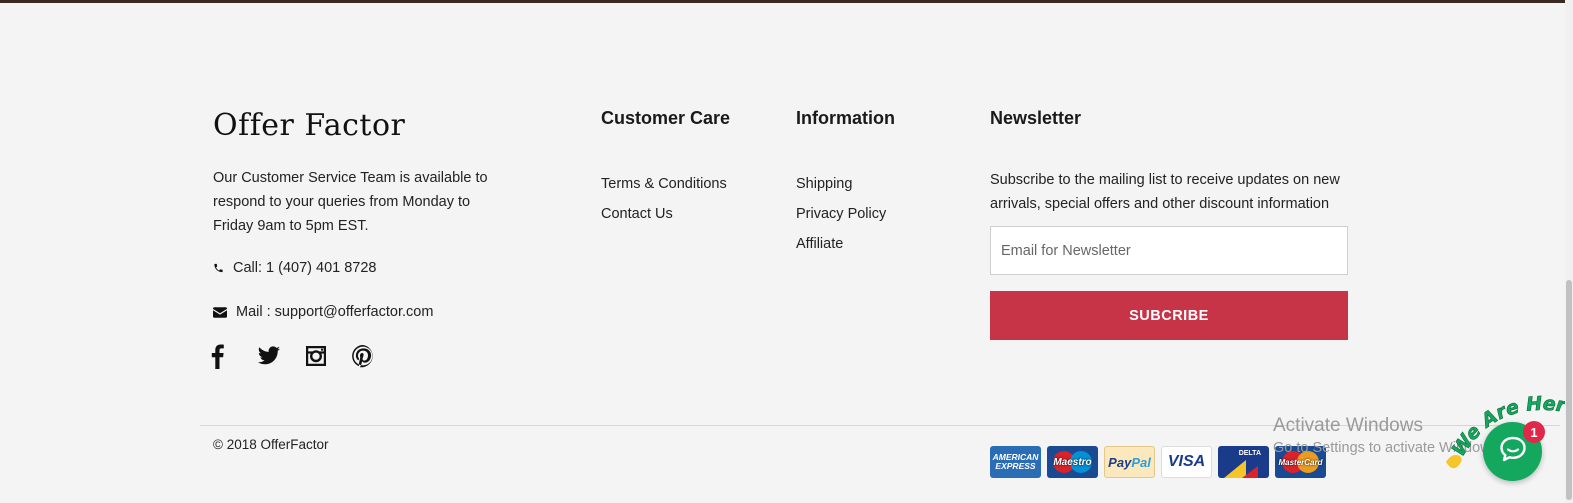 The height and width of the screenshot is (503, 1573). What do you see at coordinates (841, 244) in the screenshot?
I see `link-affiliate: Affiliate` at bounding box center [841, 244].